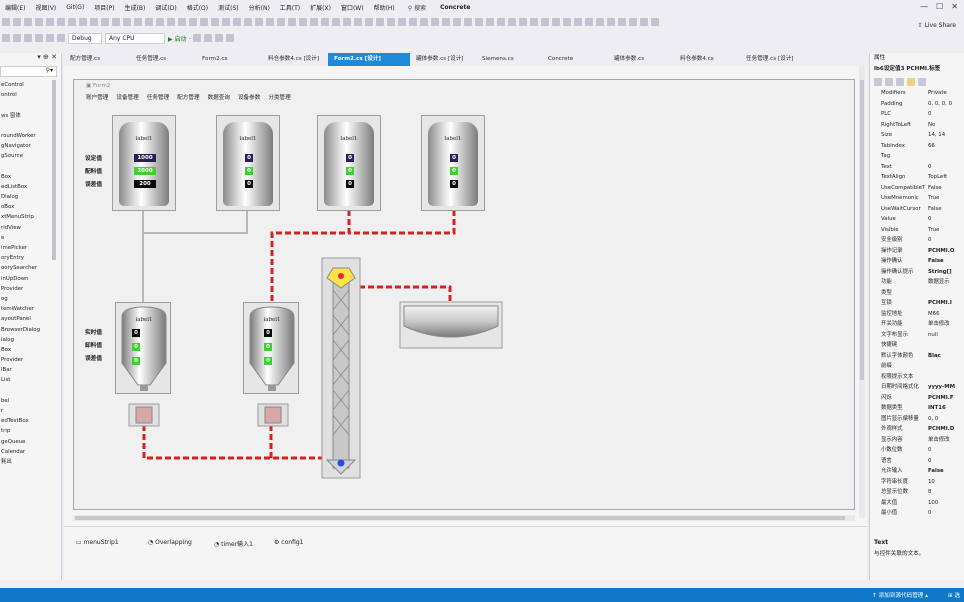 This screenshot has width=964, height=602. I want to click on property-row: 允许输入 False, so click(917, 471).